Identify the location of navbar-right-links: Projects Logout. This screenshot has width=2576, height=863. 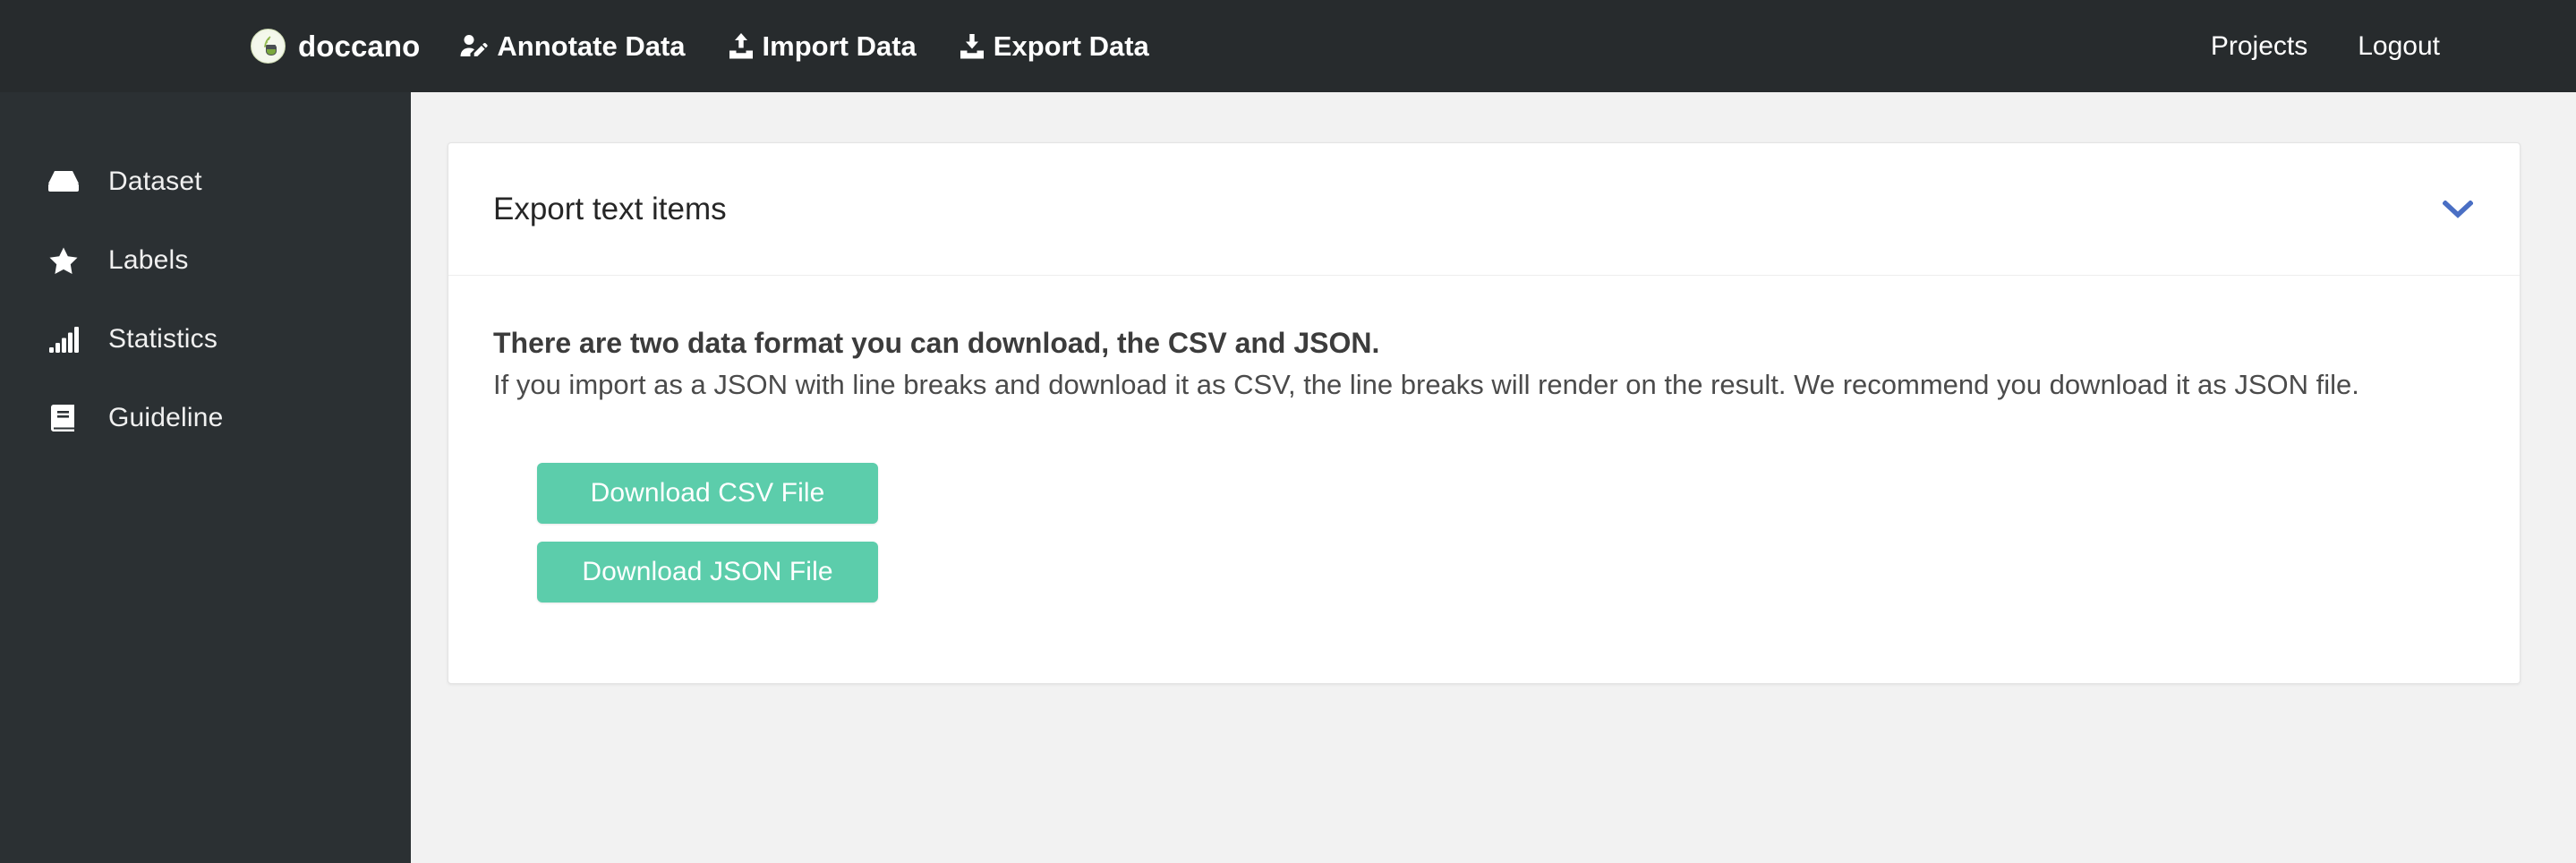
(2393, 46).